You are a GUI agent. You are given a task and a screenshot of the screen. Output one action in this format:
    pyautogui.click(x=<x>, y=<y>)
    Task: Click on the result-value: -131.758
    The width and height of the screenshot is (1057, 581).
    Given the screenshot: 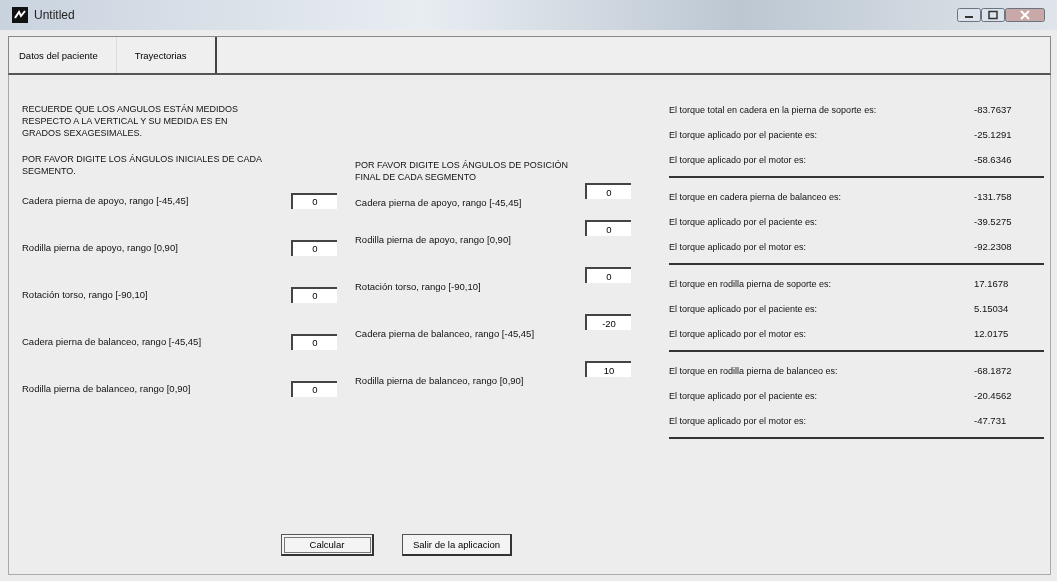 What is the action you would take?
    pyautogui.click(x=993, y=196)
    